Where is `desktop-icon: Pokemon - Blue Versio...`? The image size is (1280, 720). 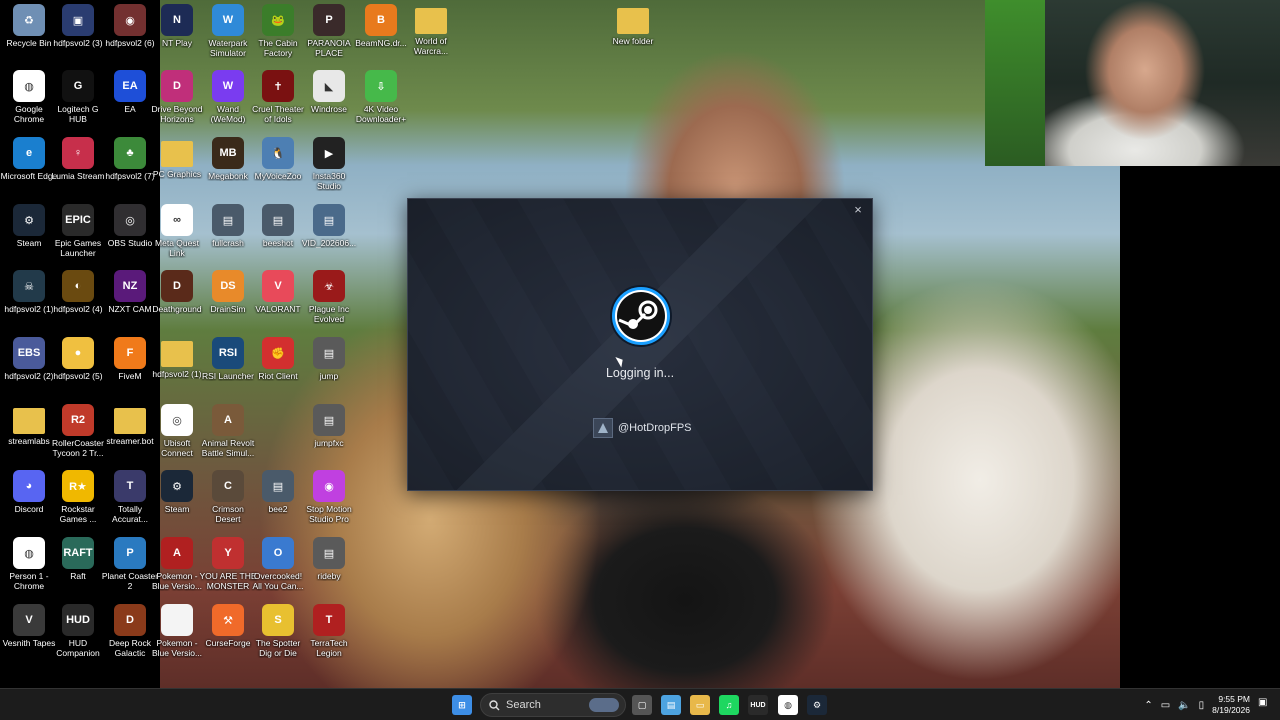 desktop-icon: Pokemon - Blue Versio... is located at coordinates (177, 633).